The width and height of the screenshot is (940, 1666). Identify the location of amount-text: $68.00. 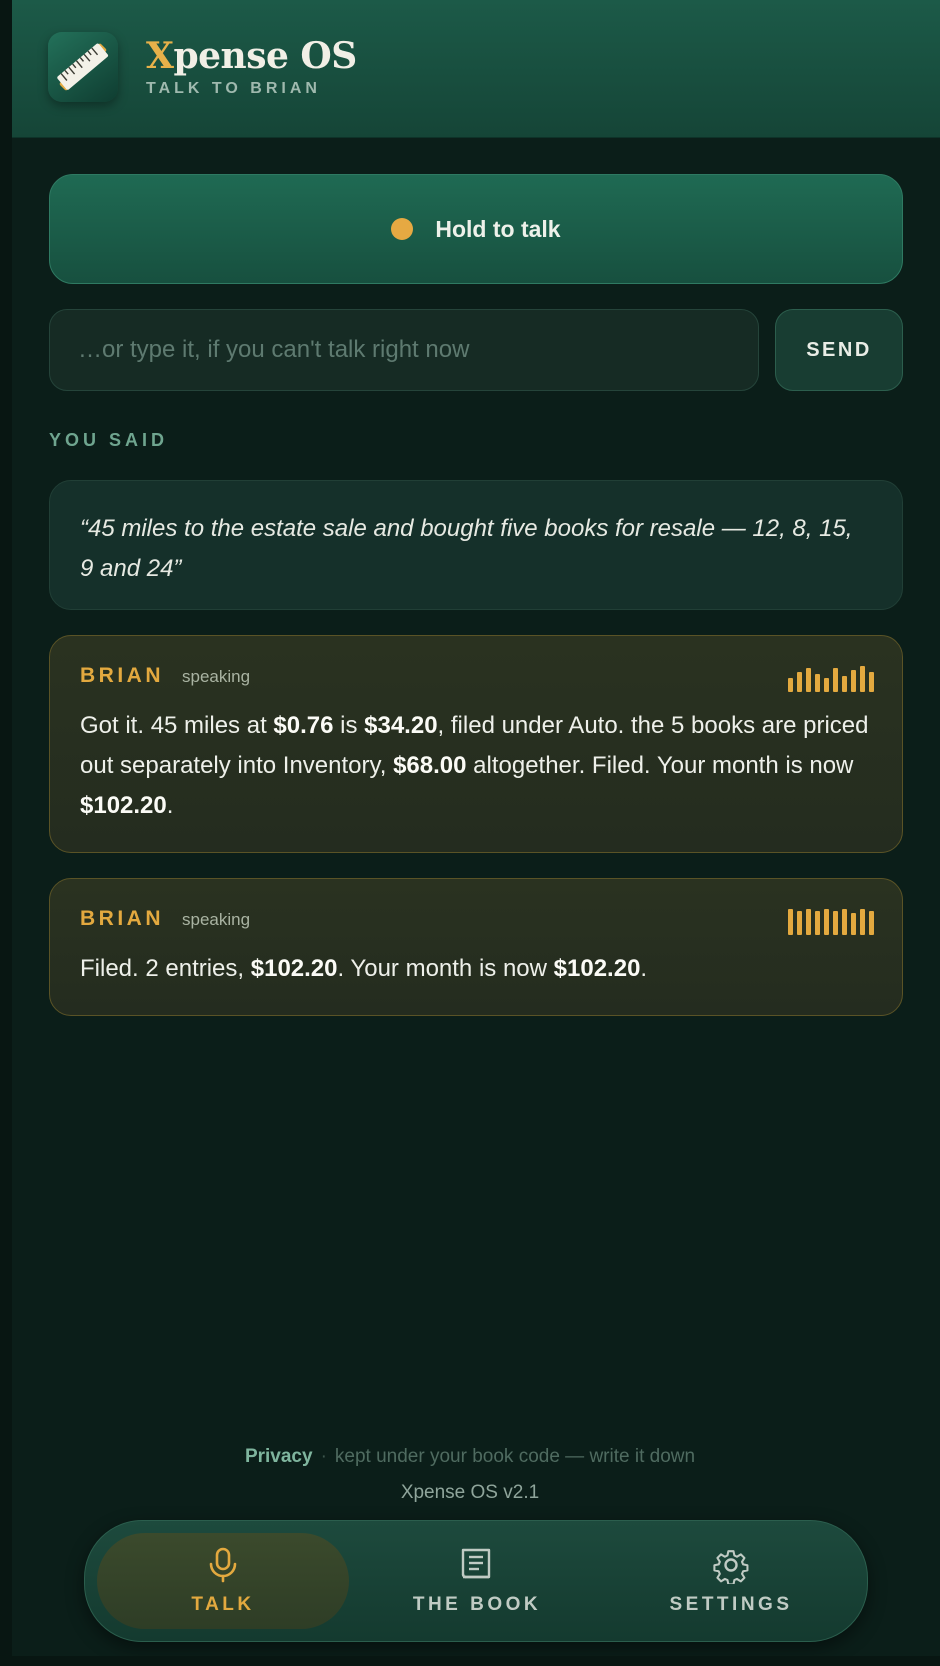
(430, 765).